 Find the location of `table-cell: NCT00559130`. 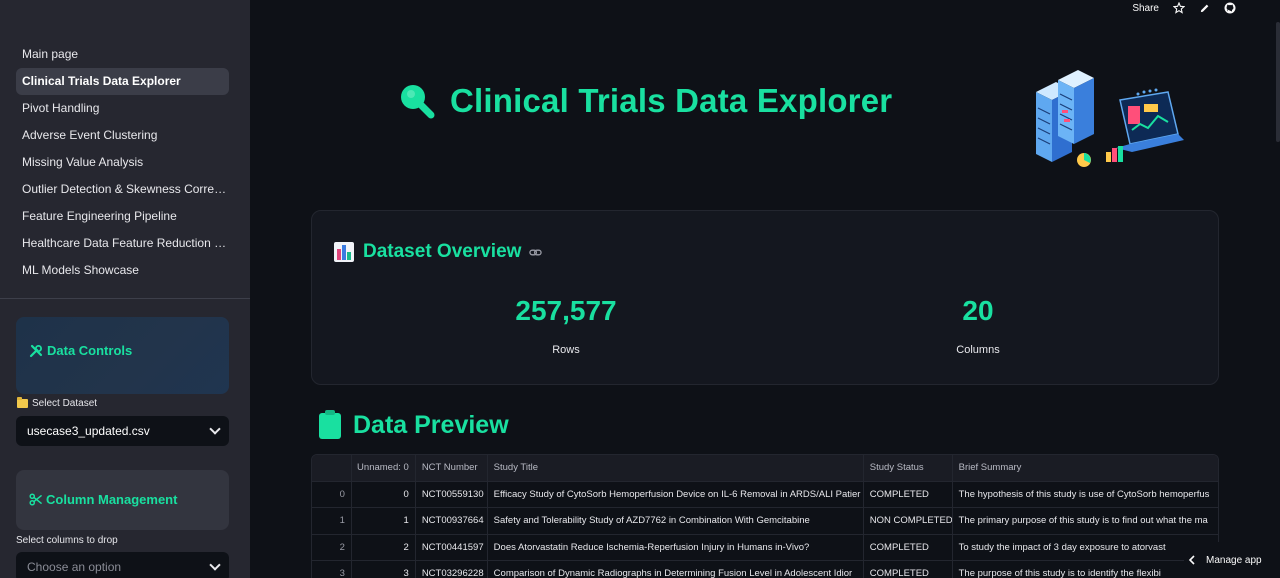

table-cell: NCT00559130 is located at coordinates (452, 494).